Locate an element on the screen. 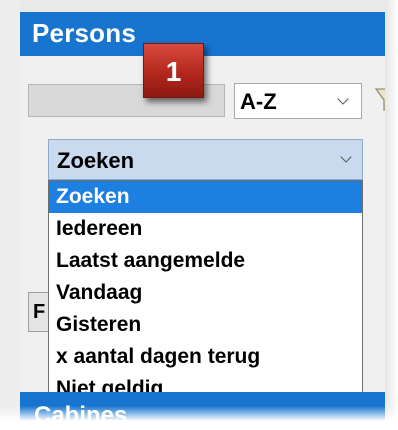 Image resolution: width=398 pixels, height=430 pixels. step-number-callout: 1 is located at coordinates (173, 70).